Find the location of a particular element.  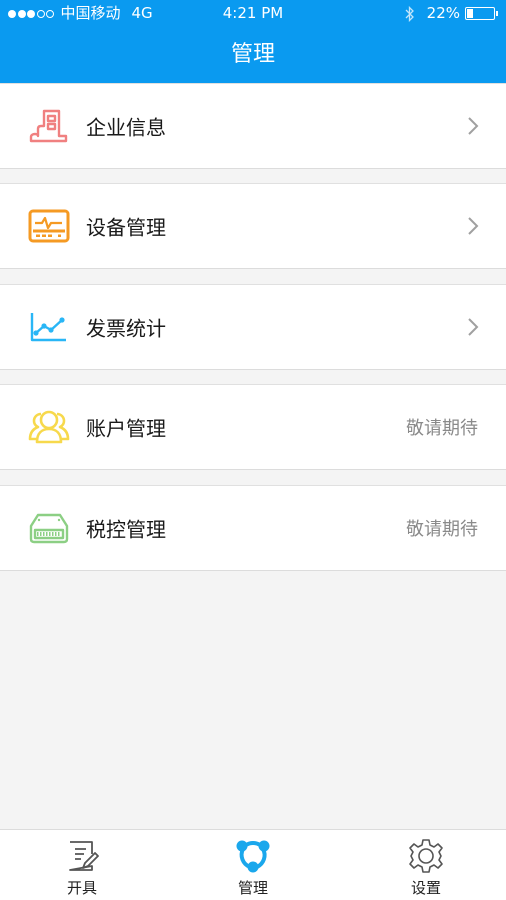

gear-icon is located at coordinates (426, 856).